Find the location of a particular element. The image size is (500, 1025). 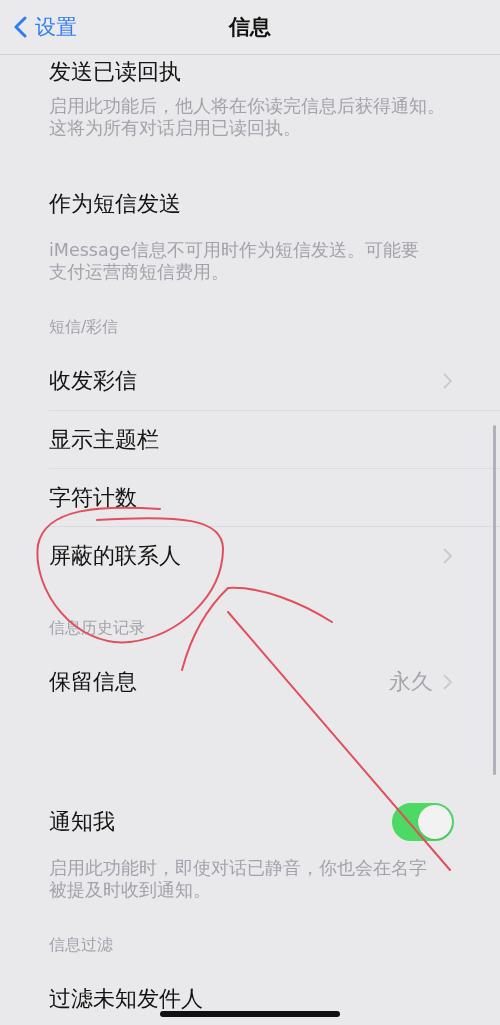

footnote-line: 被提及时收到通知。 is located at coordinates (130, 890).